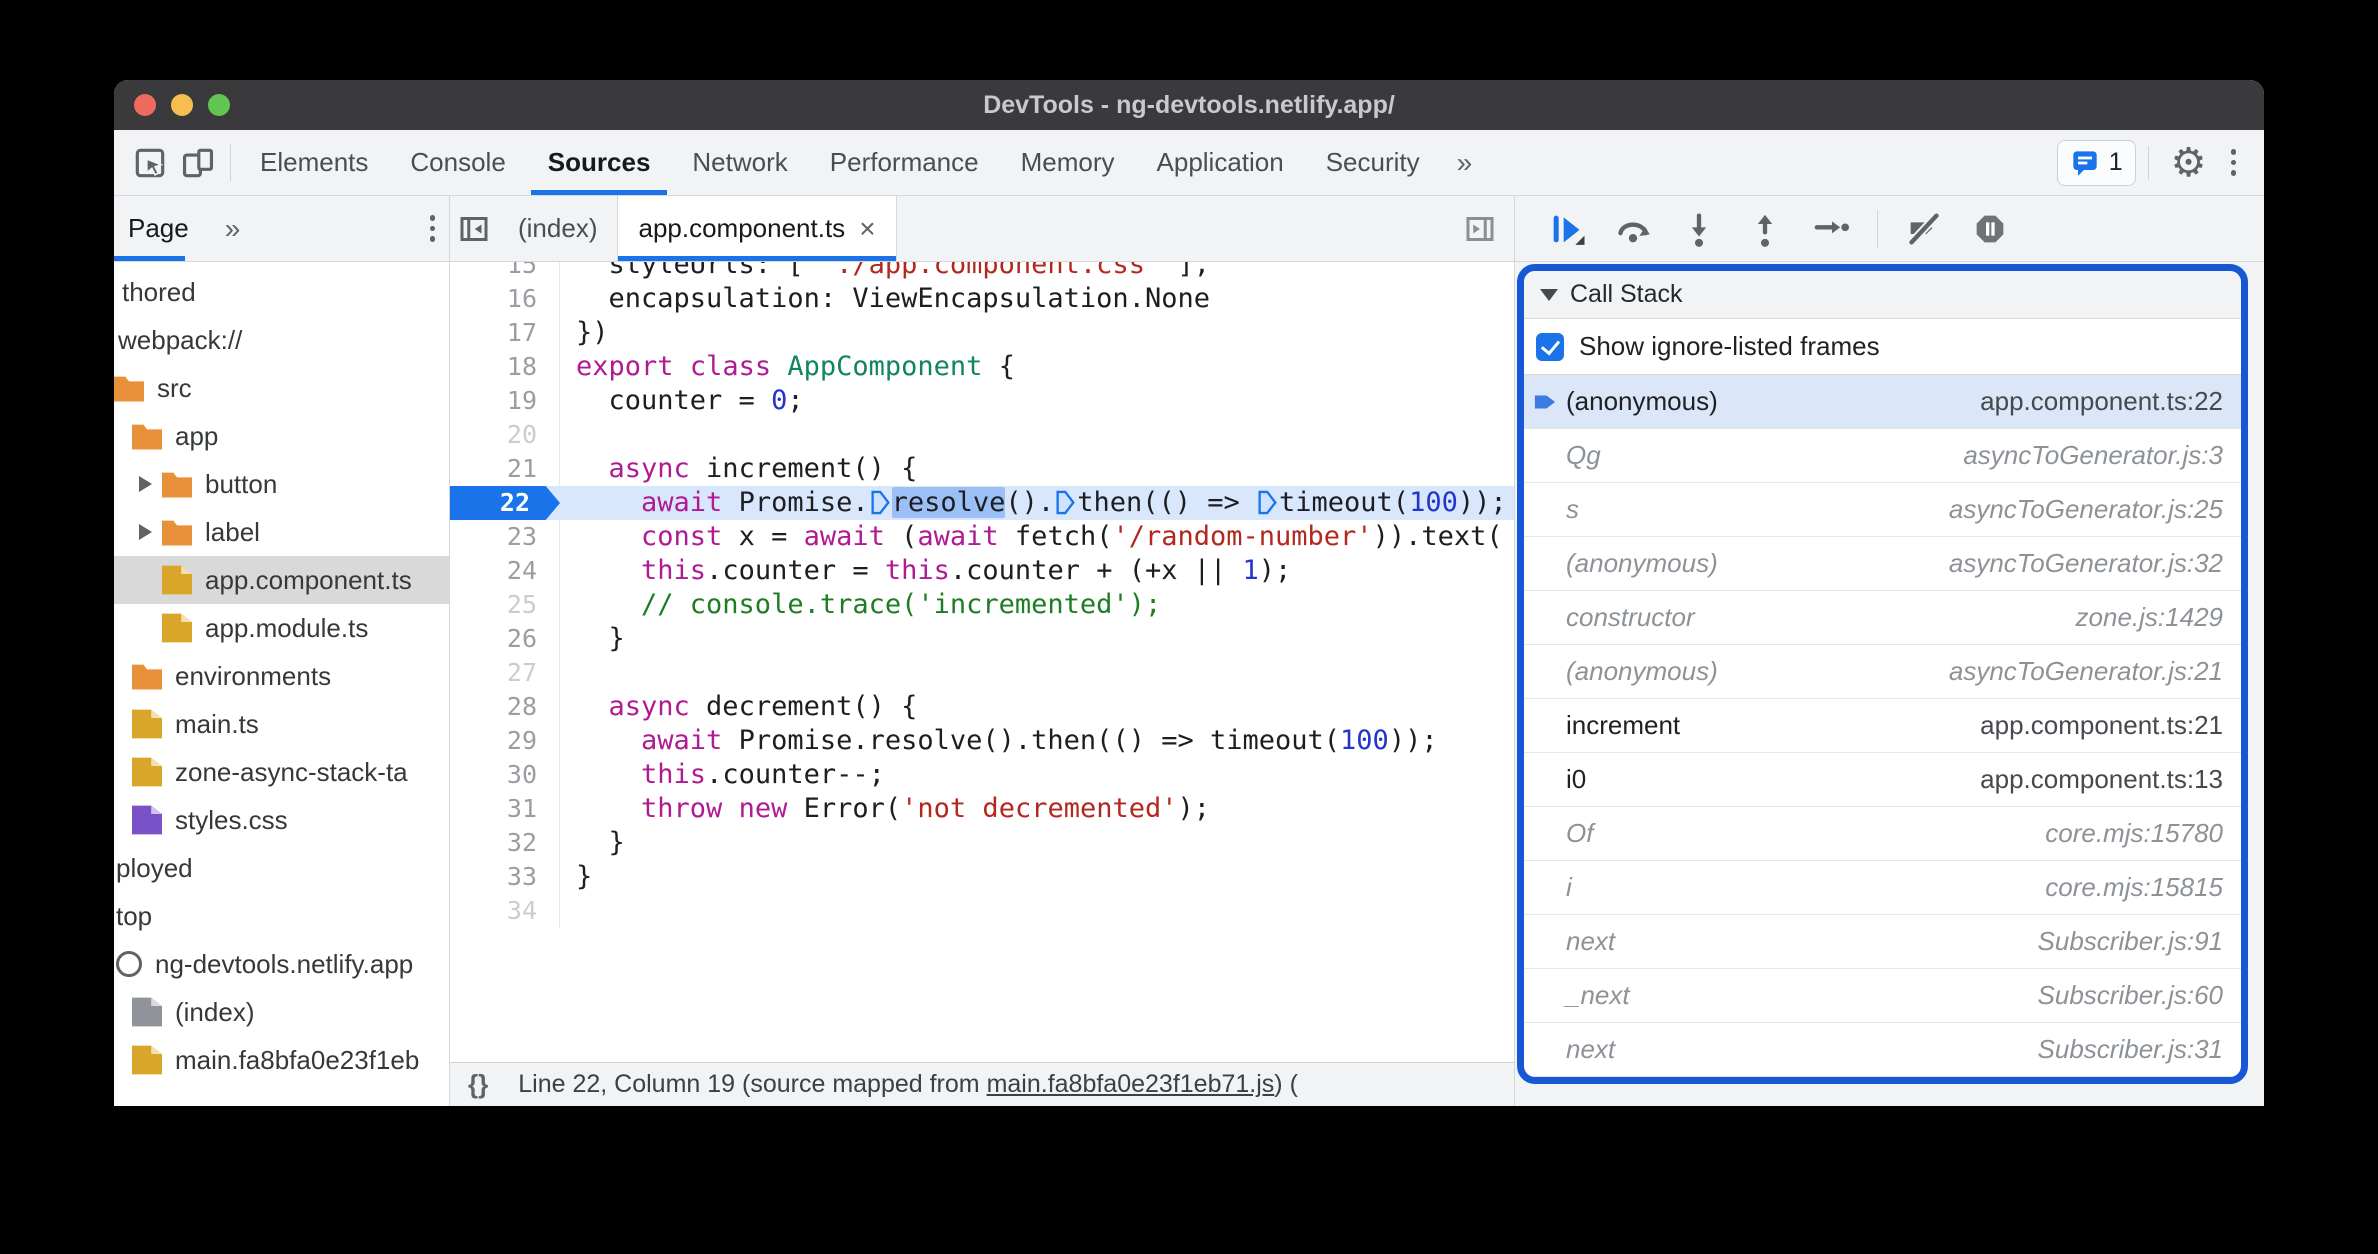 The image size is (2378, 1254). Describe the element at coordinates (1633, 229) in the screenshot. I see `step-over-button` at that location.